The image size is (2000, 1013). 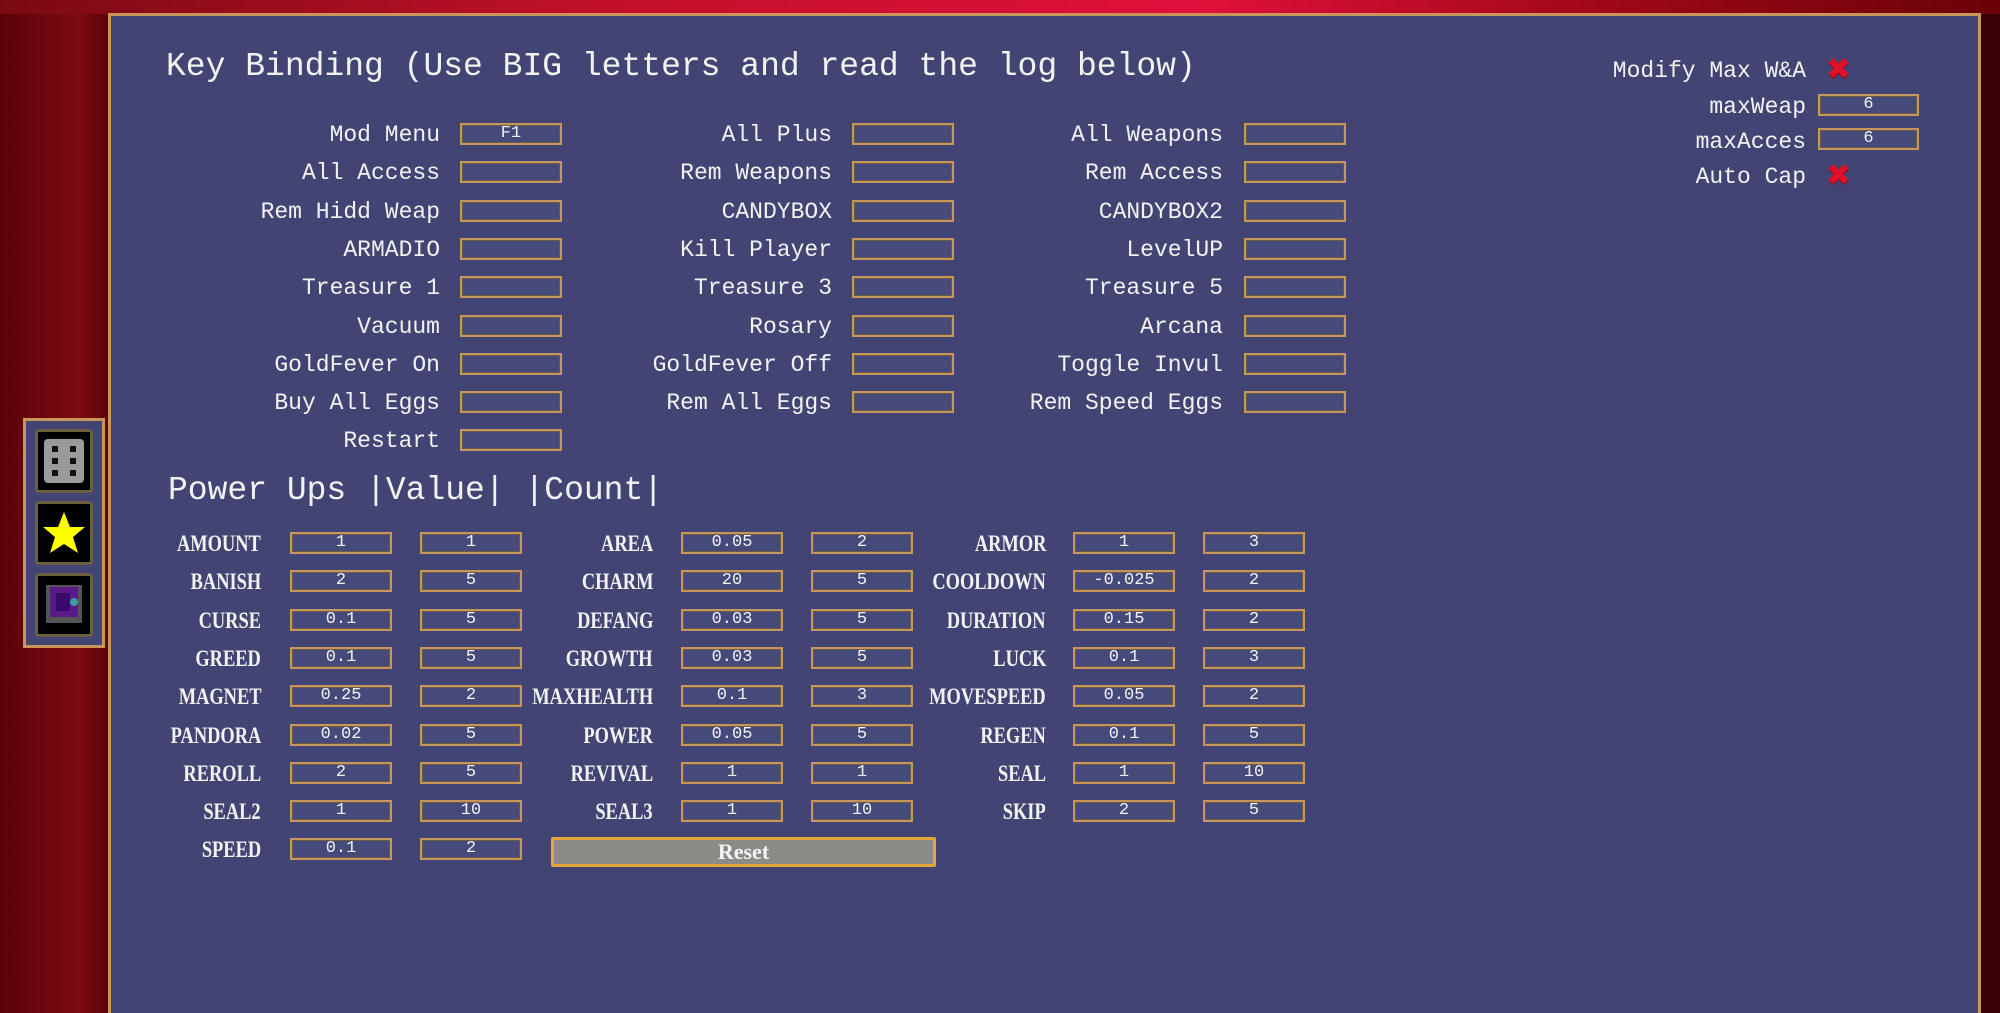 What do you see at coordinates (732, 581) in the screenshot?
I see `powerup-value-input: 20` at bounding box center [732, 581].